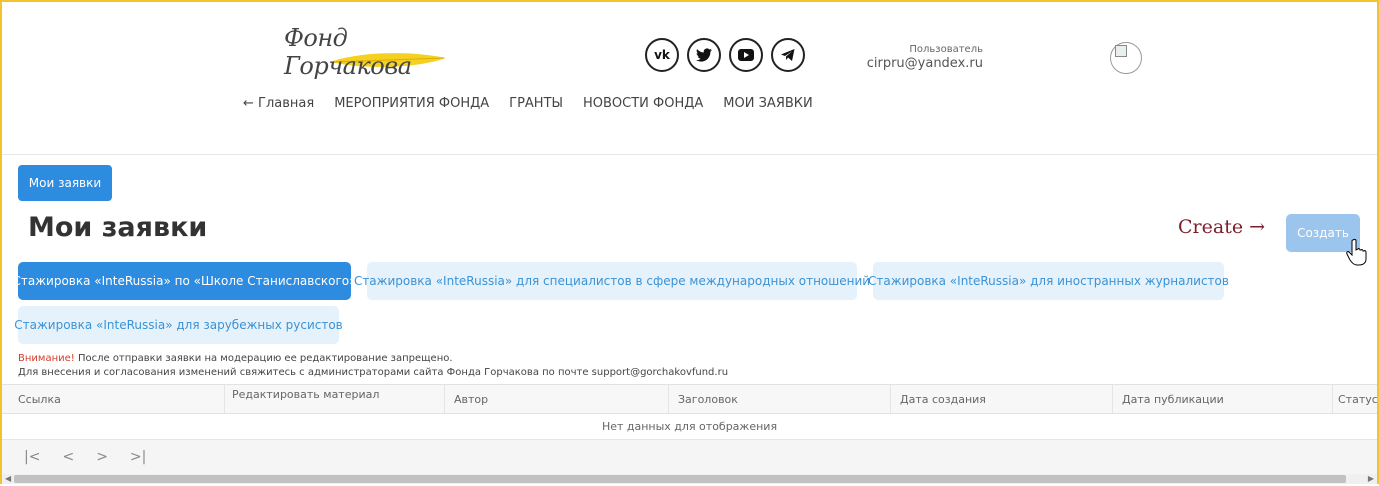  Describe the element at coordinates (680, 479) in the screenshot. I see `scrollbar-thumb` at that location.